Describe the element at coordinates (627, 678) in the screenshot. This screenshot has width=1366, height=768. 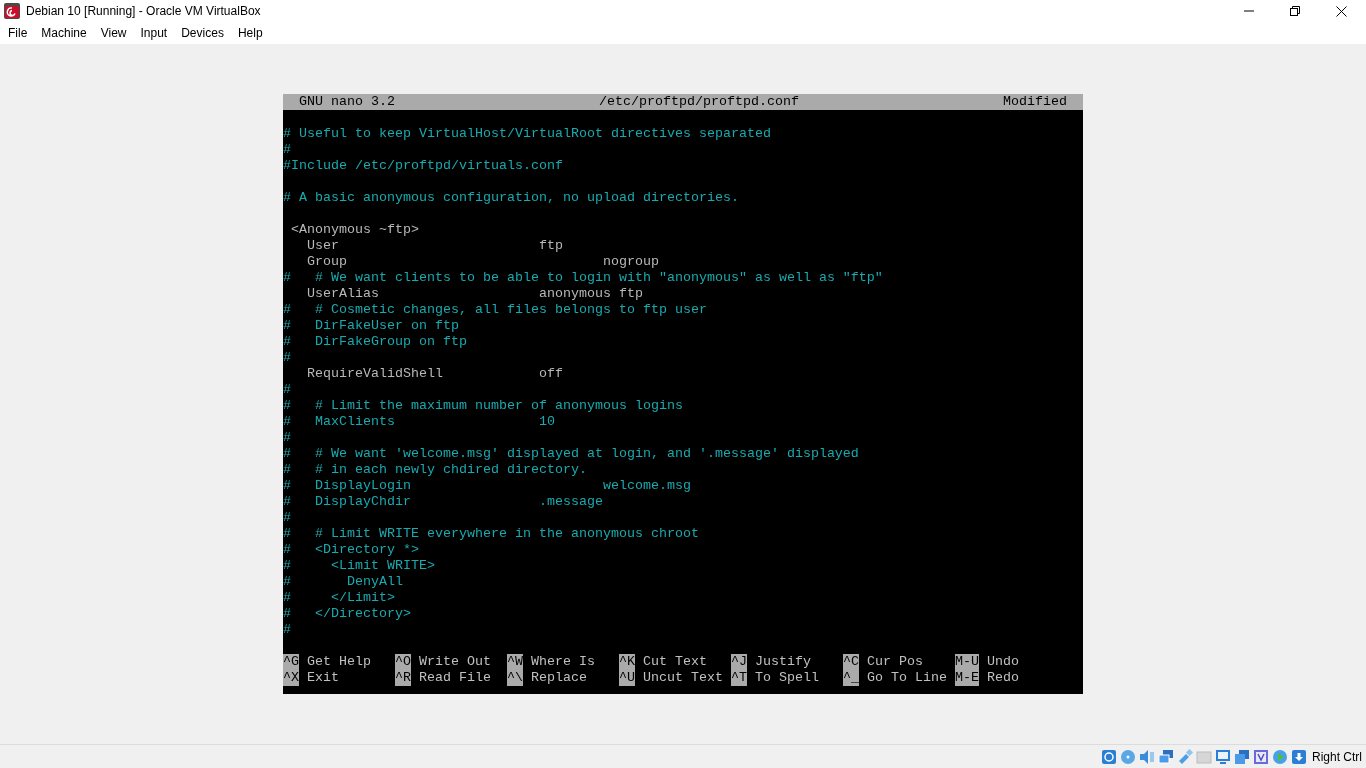
I see `shortcut-key: ^U` at that location.